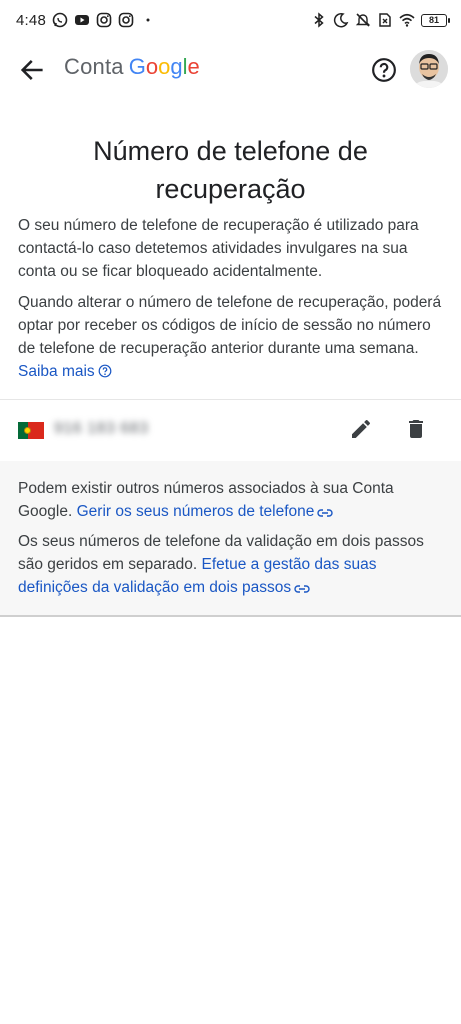 The height and width of the screenshot is (1024, 461). Describe the element at coordinates (385, 20) in the screenshot. I see `no-sim-icon` at that location.